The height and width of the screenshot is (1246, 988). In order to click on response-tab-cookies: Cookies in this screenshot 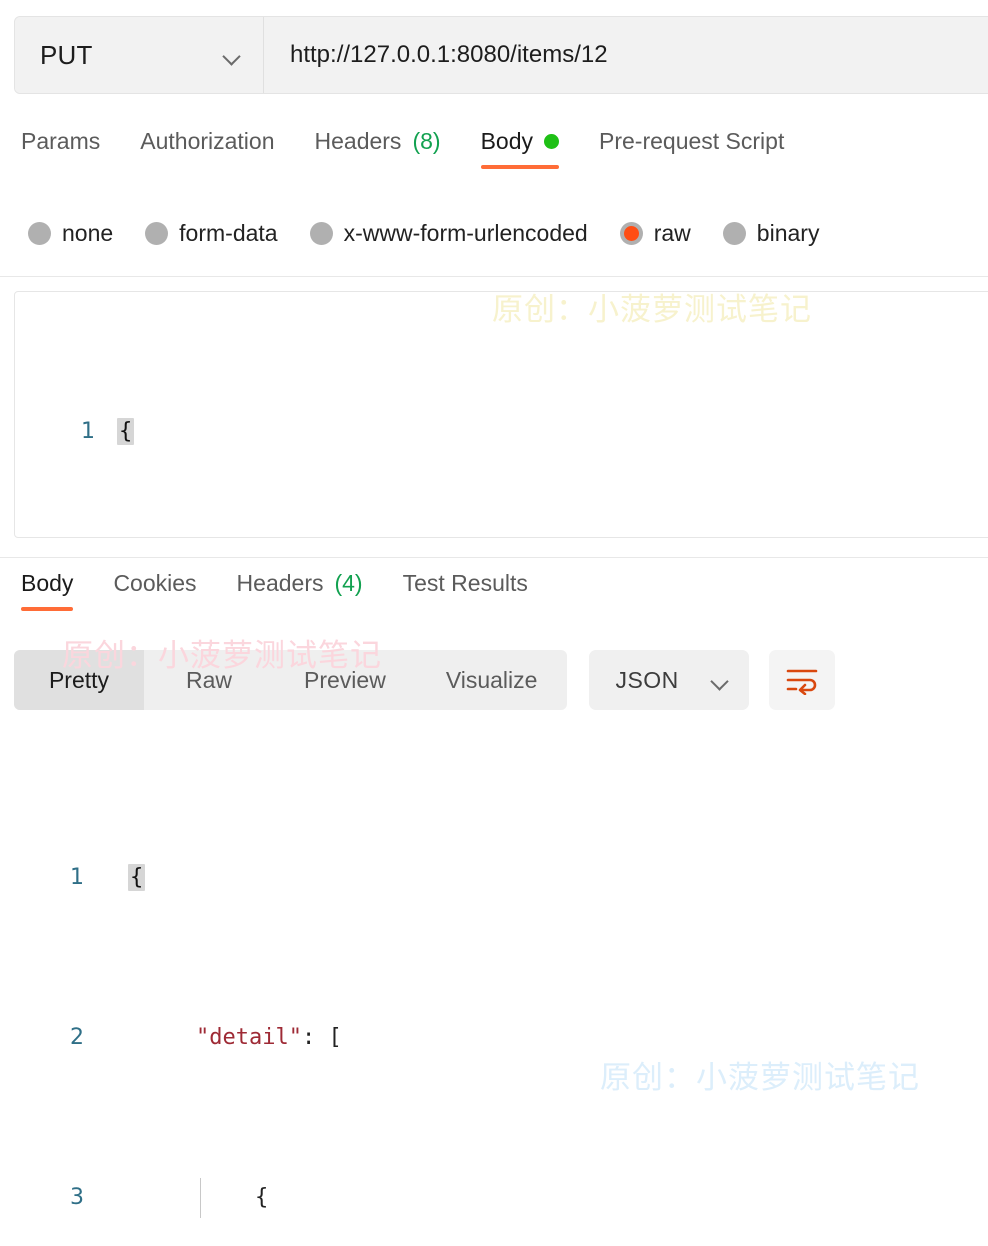, I will do `click(154, 590)`.